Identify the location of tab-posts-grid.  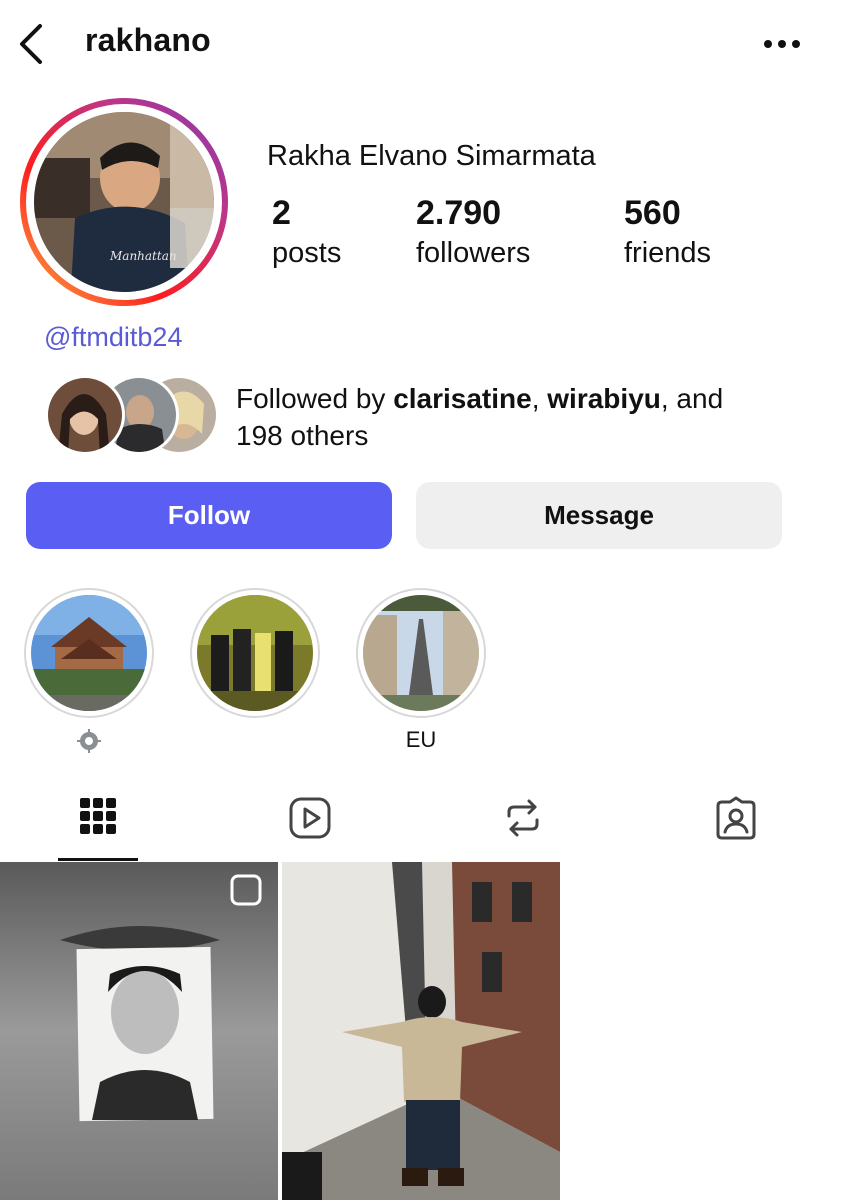
(98, 826).